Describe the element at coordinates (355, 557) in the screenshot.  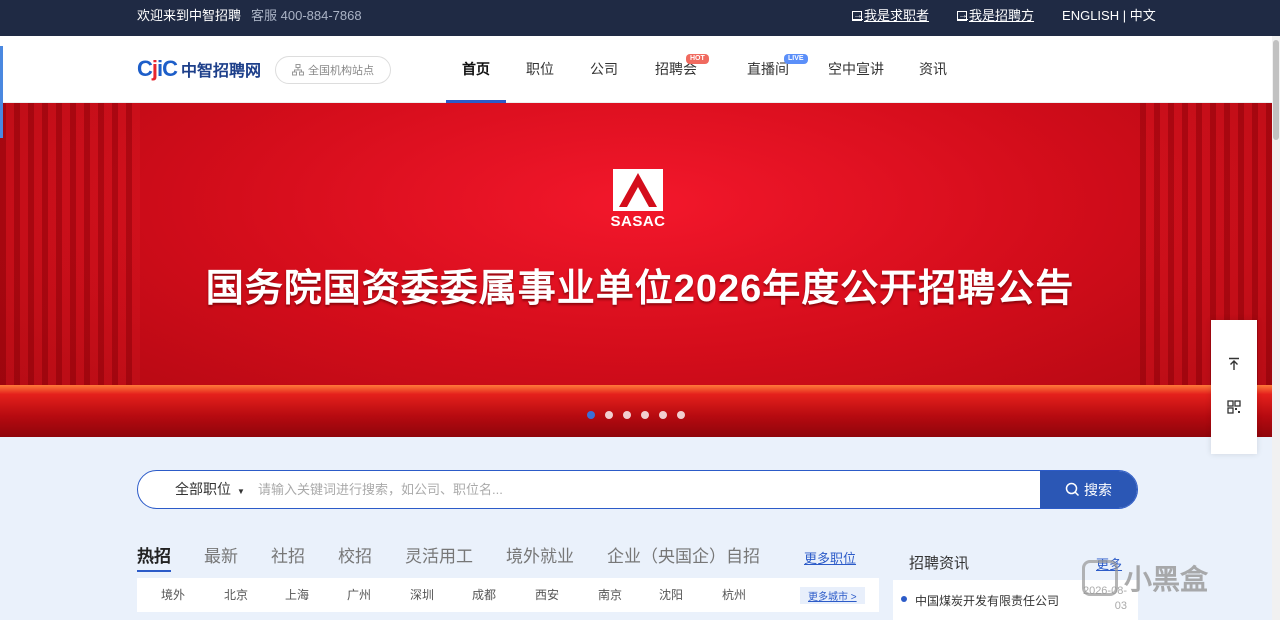
I see `tab-campus: 校招` at that location.